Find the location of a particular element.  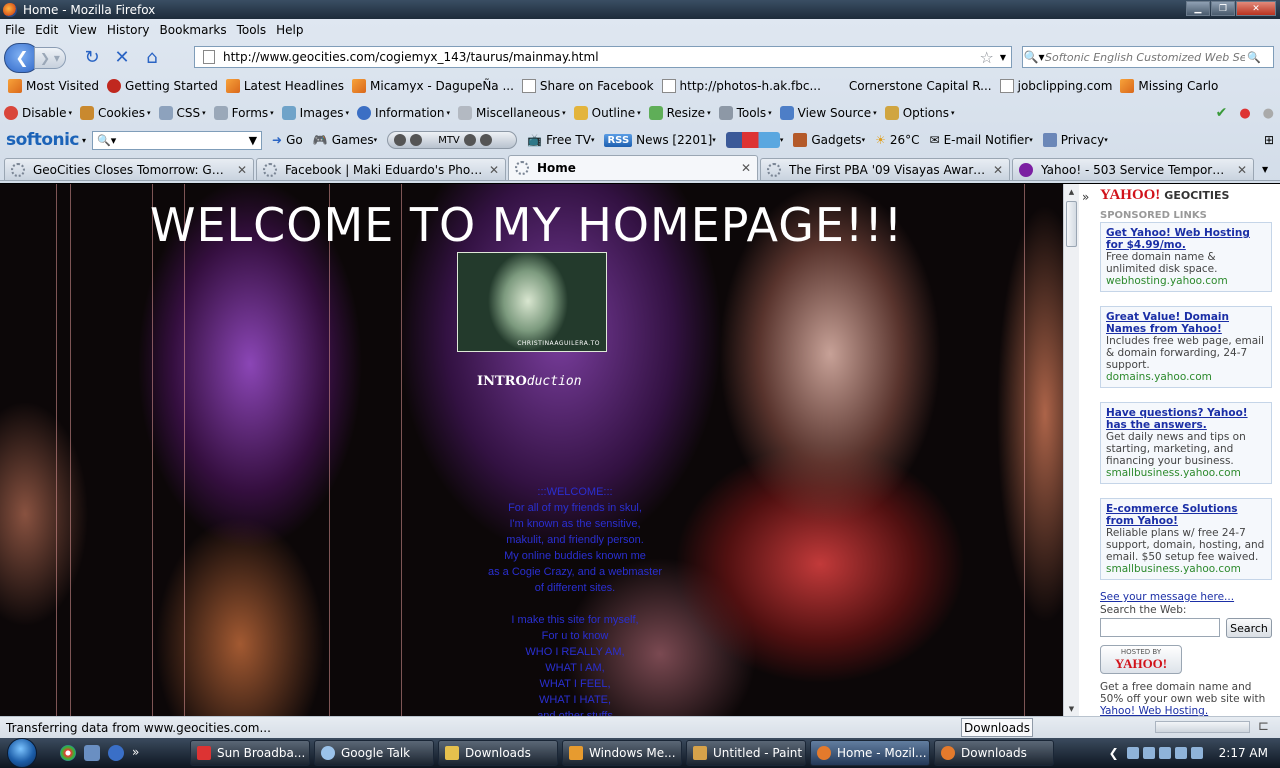

chevron-down-icon: ▼ is located at coordinates (253, 140).